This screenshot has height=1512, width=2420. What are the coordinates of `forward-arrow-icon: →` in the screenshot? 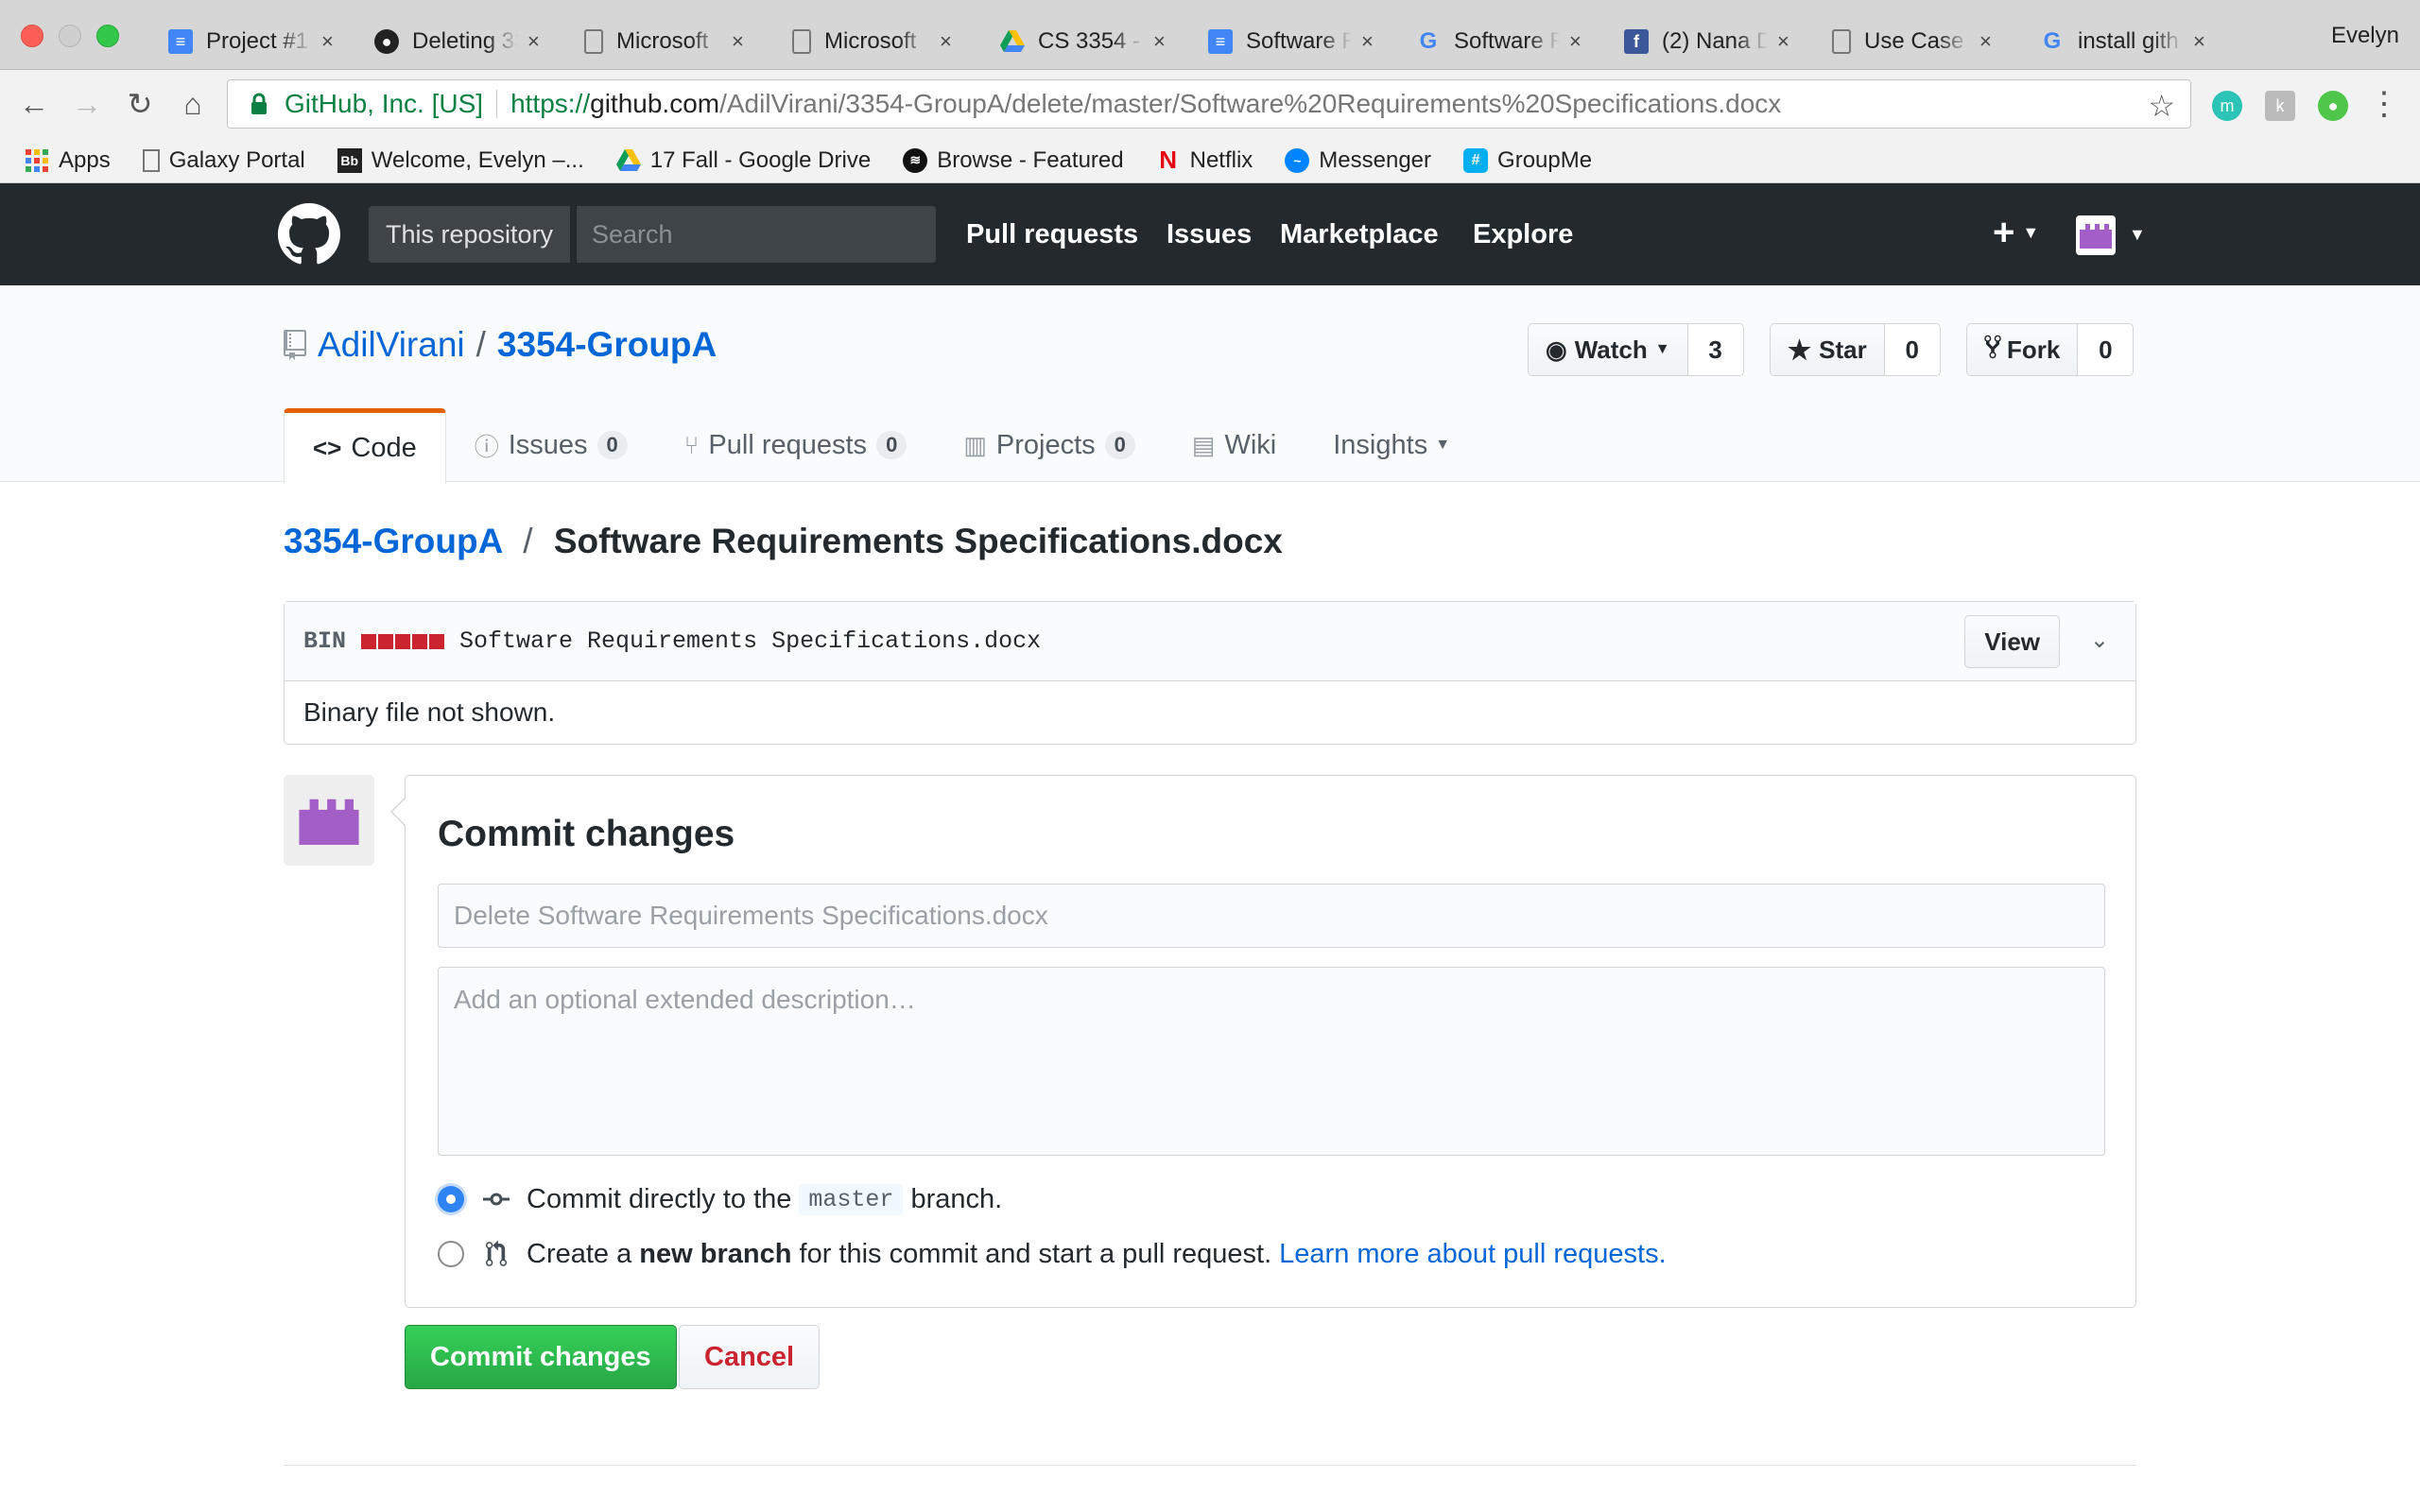 It's located at (87, 104).